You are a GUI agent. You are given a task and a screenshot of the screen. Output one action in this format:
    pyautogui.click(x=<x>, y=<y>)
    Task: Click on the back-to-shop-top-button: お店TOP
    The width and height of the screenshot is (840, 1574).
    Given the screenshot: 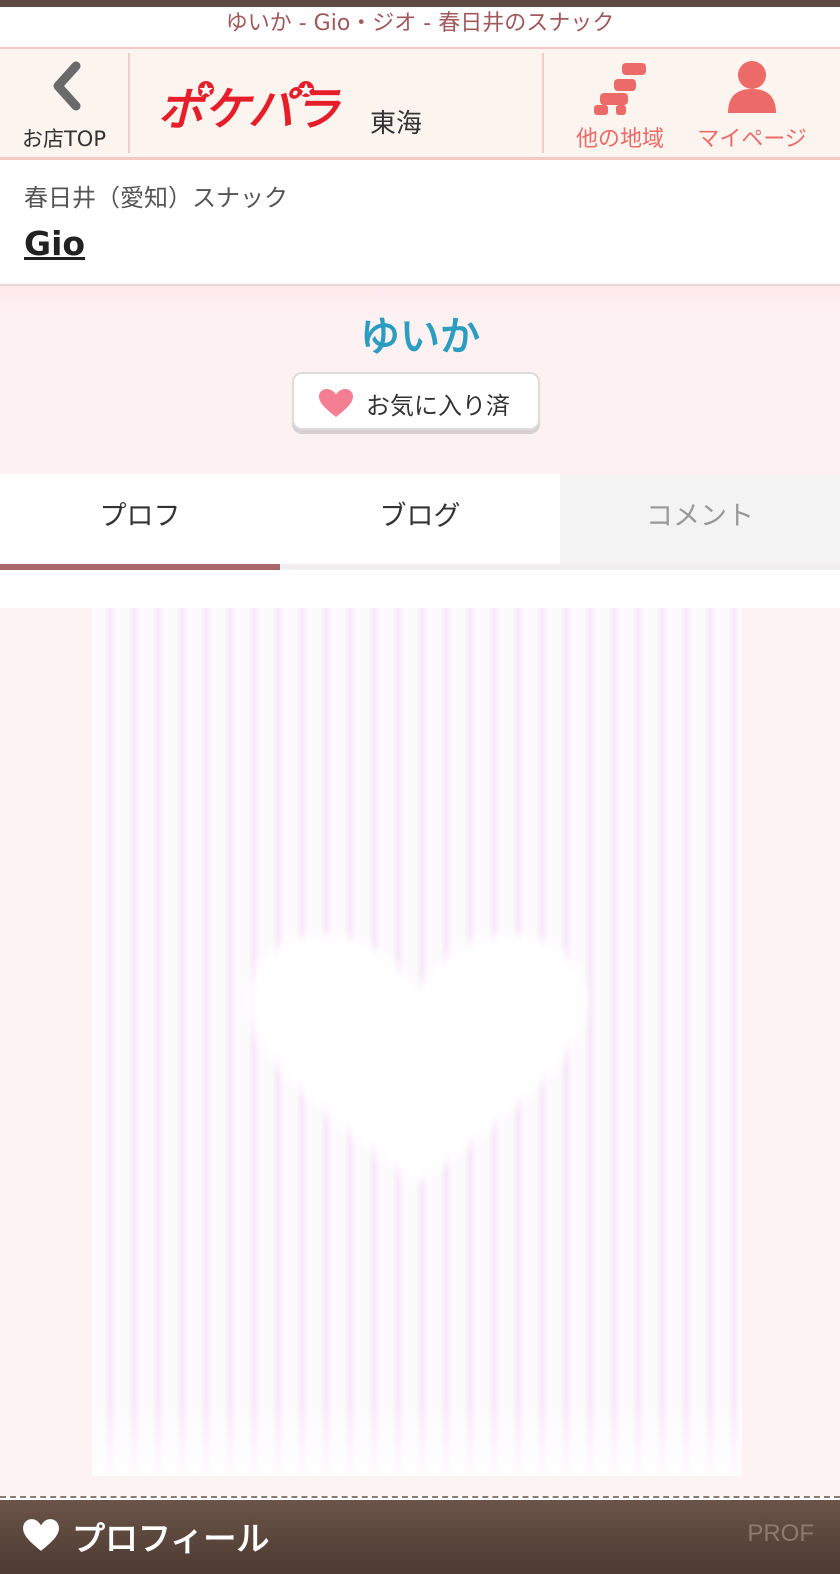 What is the action you would take?
    pyautogui.click(x=64, y=103)
    